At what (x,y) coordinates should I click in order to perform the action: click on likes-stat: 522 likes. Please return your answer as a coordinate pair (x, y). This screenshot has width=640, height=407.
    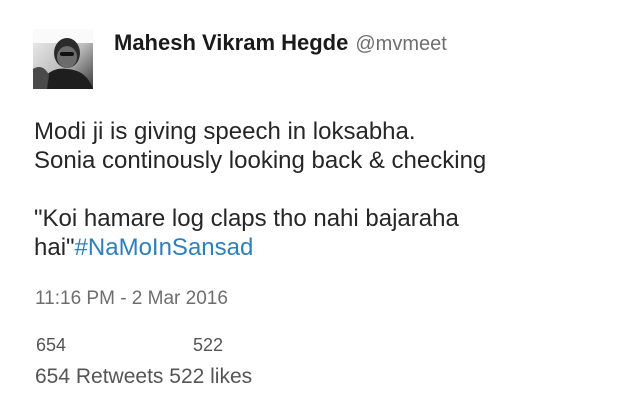
    Looking at the image, I should click on (210, 376).